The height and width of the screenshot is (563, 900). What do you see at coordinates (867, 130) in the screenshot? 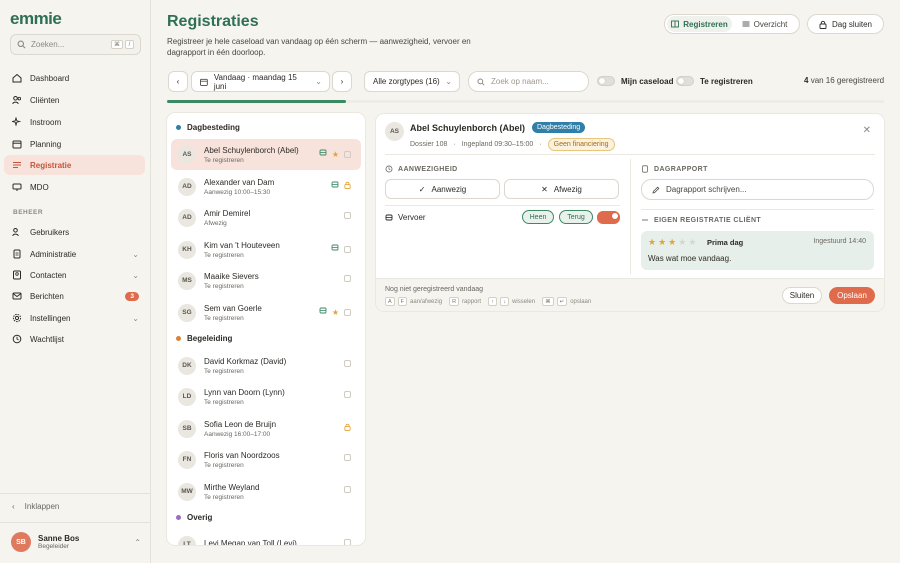
I see `close-icon: ✕` at bounding box center [867, 130].